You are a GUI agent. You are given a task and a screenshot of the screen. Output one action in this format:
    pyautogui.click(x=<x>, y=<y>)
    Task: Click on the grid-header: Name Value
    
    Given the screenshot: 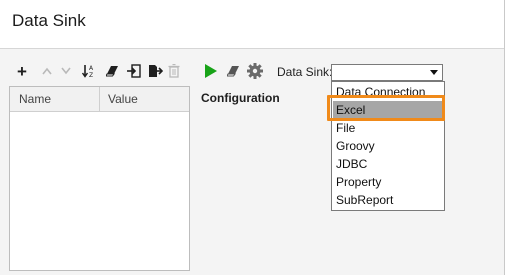 What is the action you would take?
    pyautogui.click(x=99, y=99)
    